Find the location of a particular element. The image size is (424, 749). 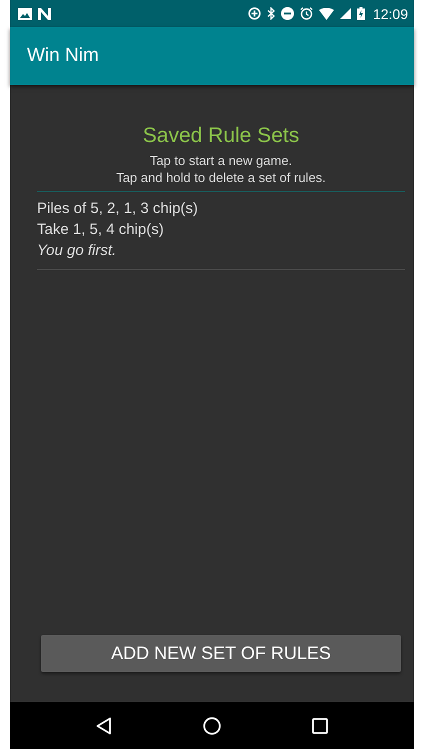

add-rules-button: ADD NEW SET OF RULES is located at coordinates (221, 653).